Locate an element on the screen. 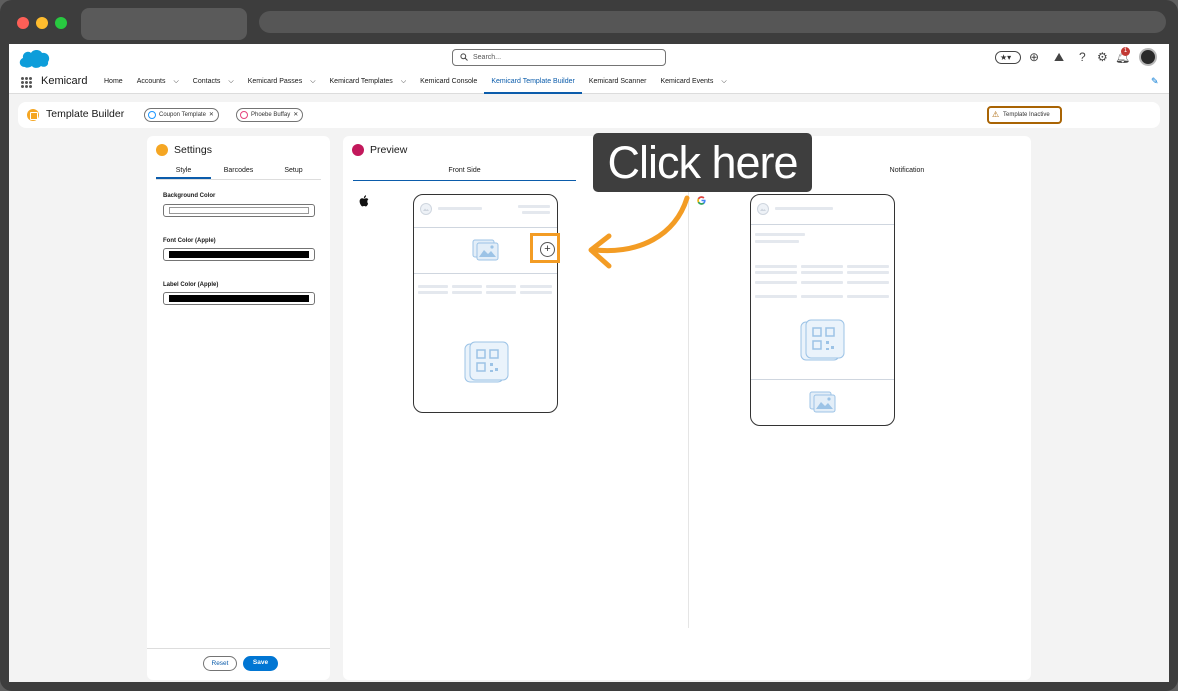  background-color-swatch is located at coordinates (239, 210).